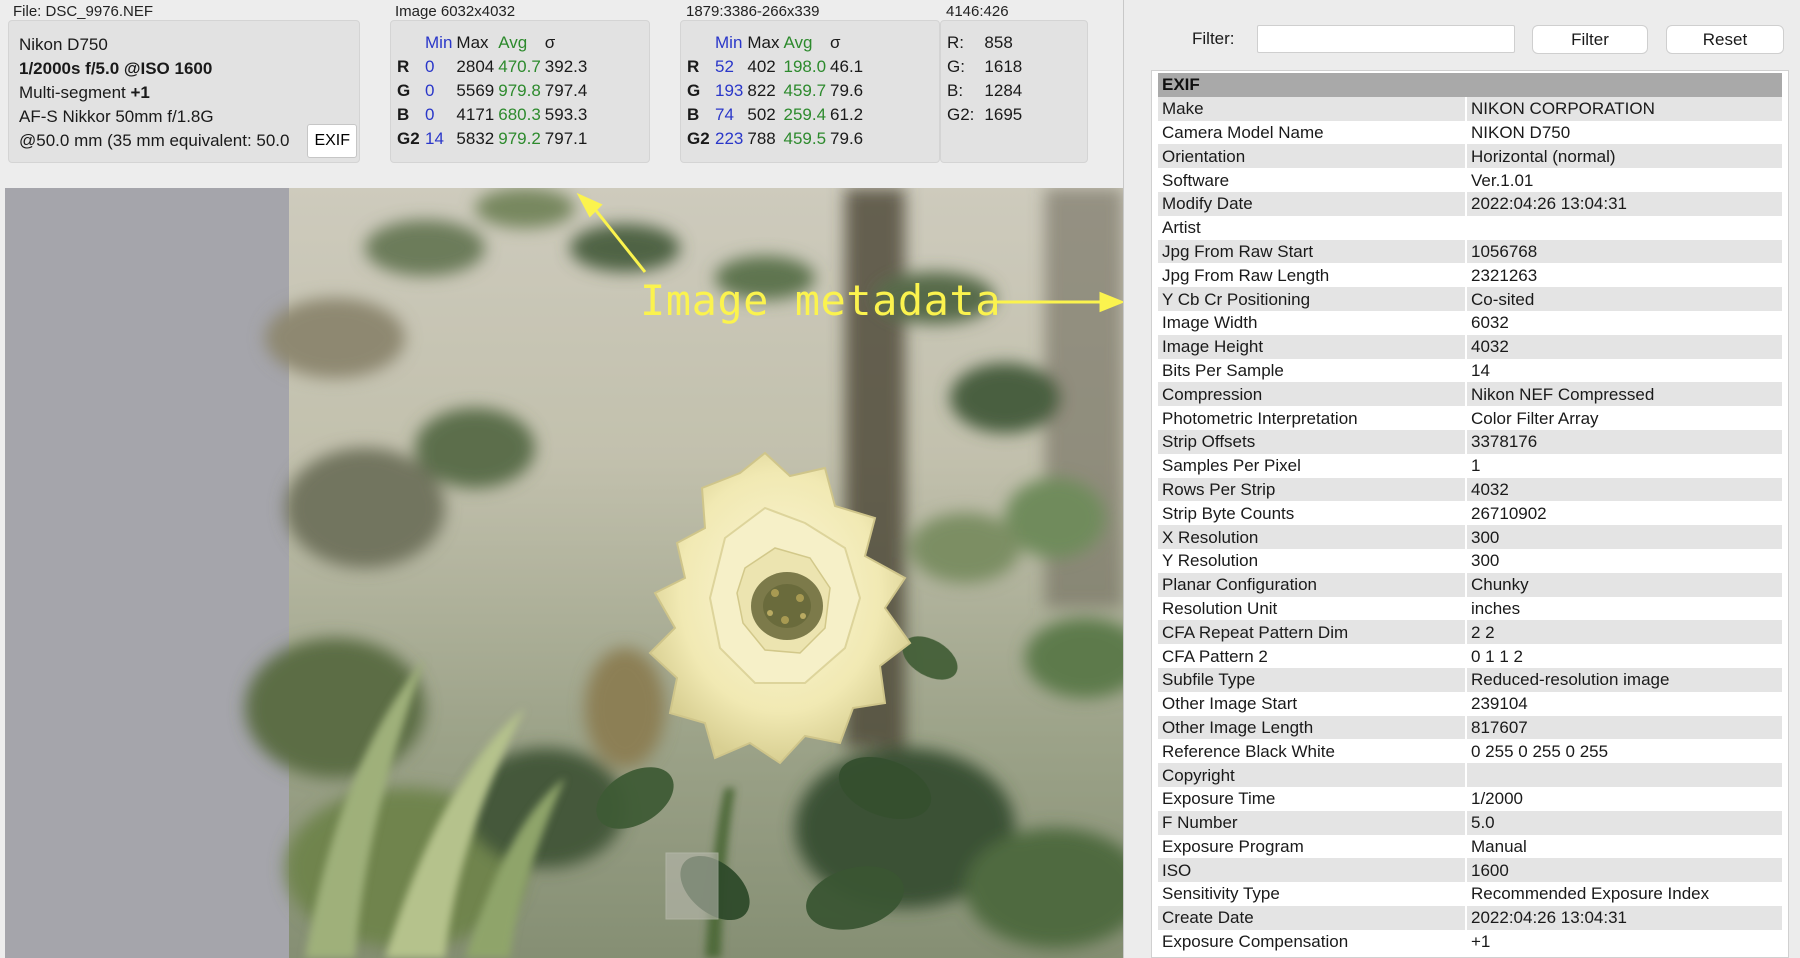 This screenshot has height=958, width=1800. What do you see at coordinates (1470, 370) in the screenshot?
I see `exif-row: Bits Per Sample 14` at bounding box center [1470, 370].